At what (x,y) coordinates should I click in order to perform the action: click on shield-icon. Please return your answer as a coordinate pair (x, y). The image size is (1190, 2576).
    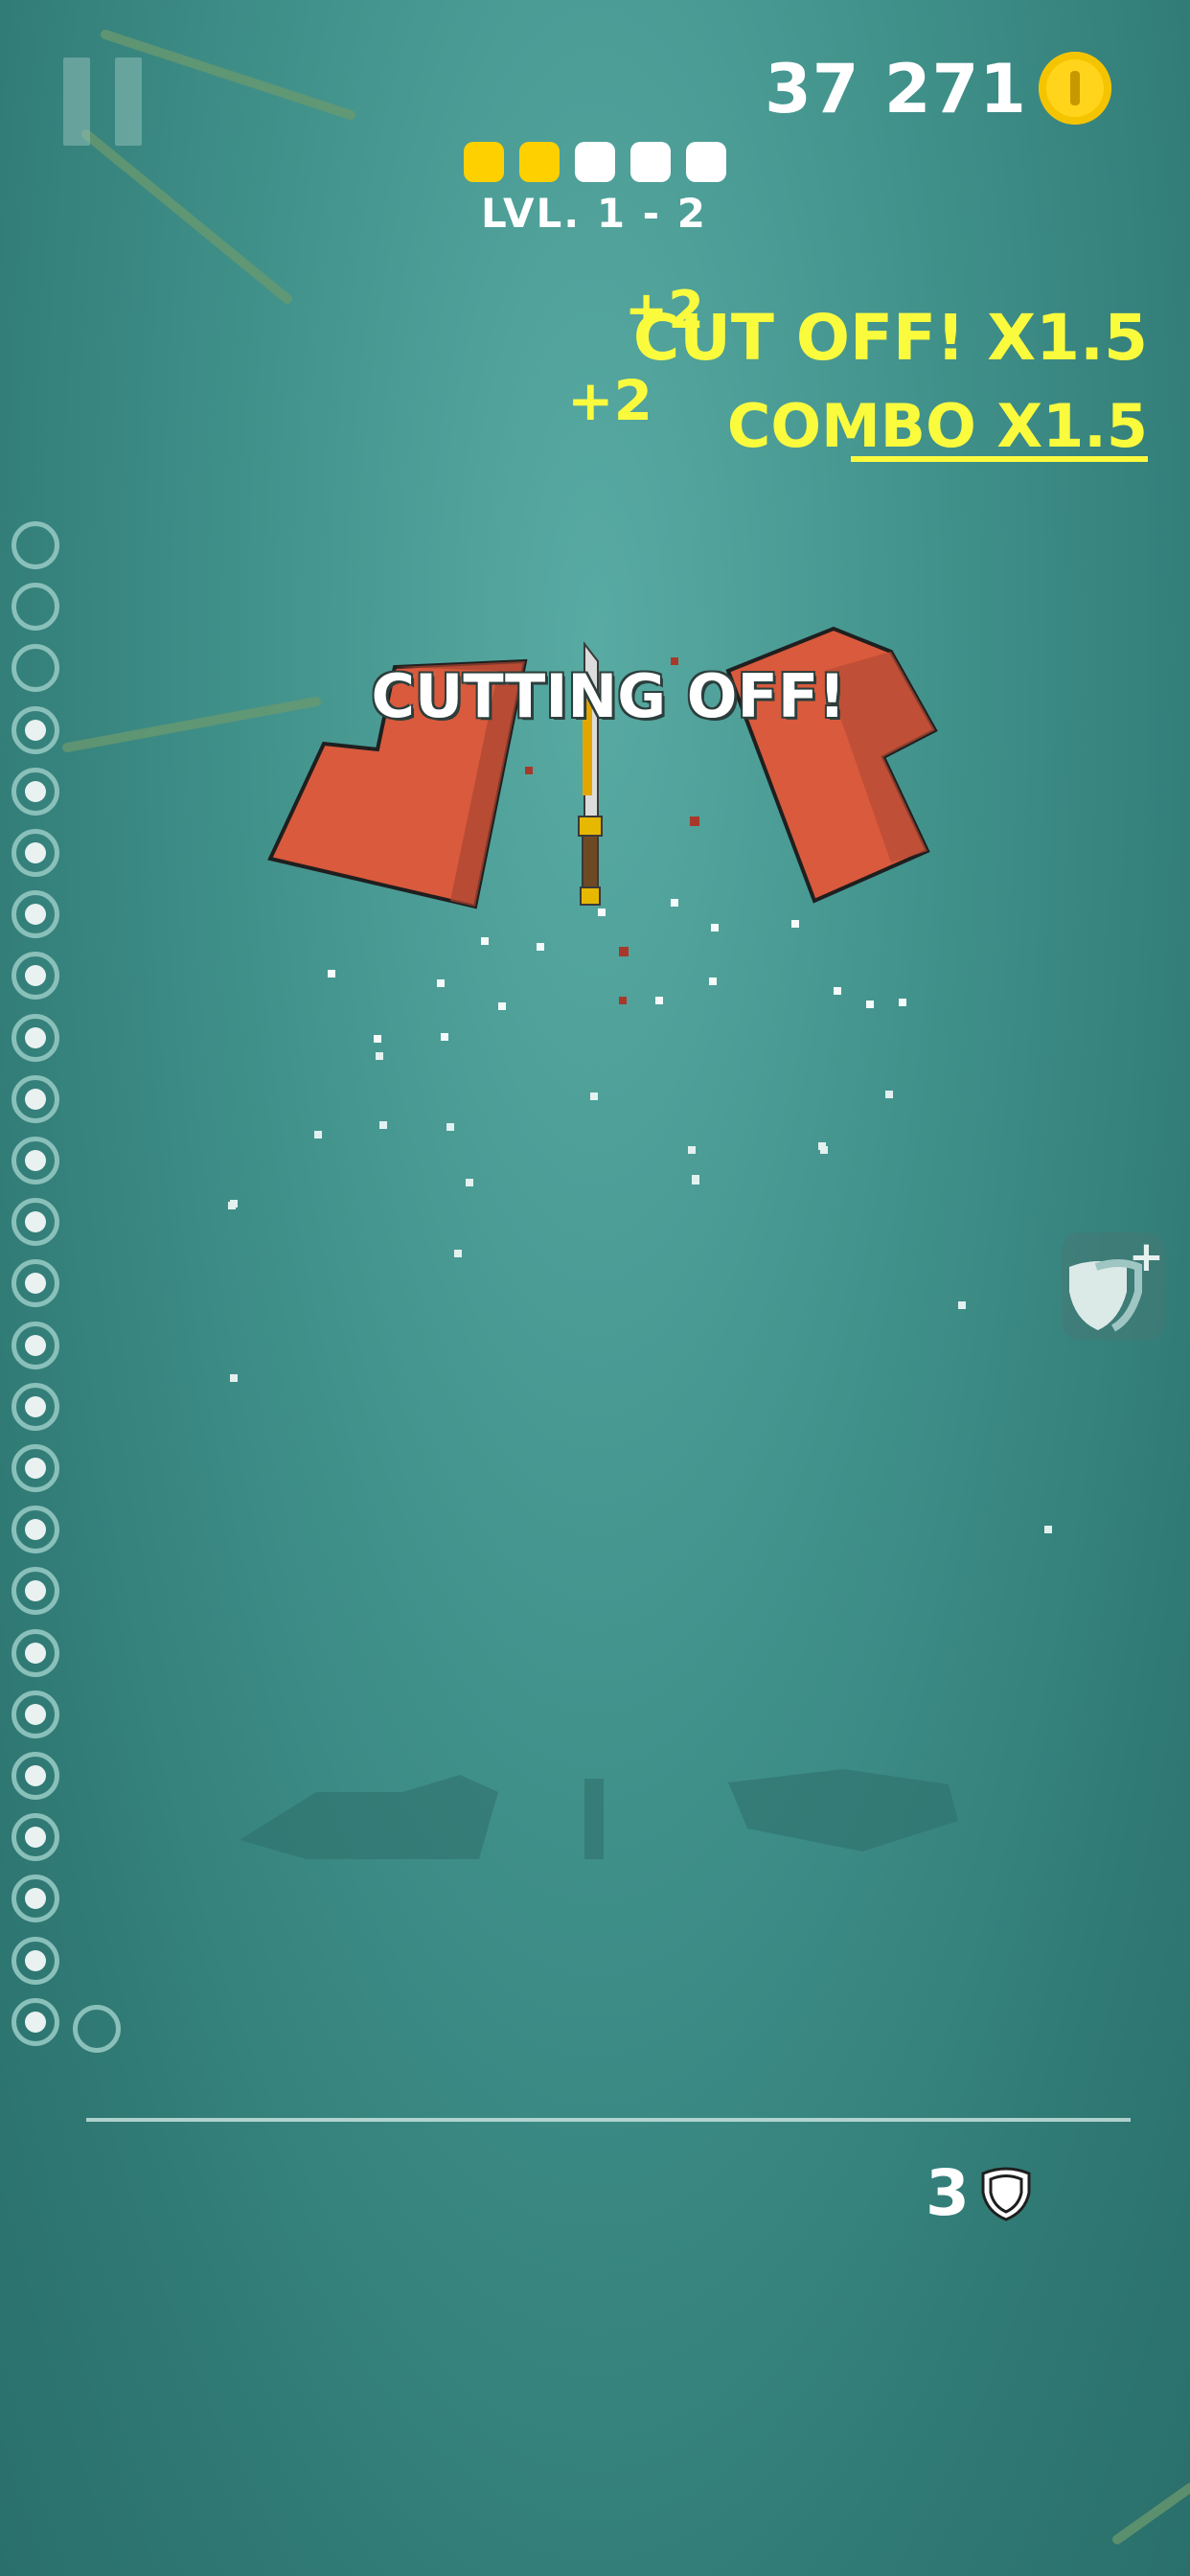
    Looking at the image, I should click on (1006, 2194).